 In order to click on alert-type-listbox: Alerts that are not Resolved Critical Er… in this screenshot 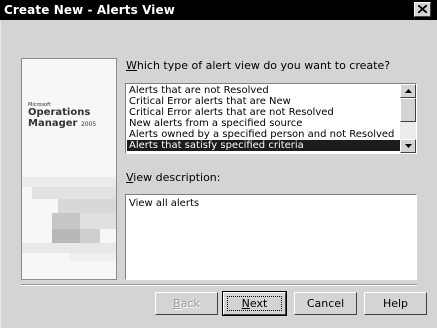, I will do `click(271, 118)`.